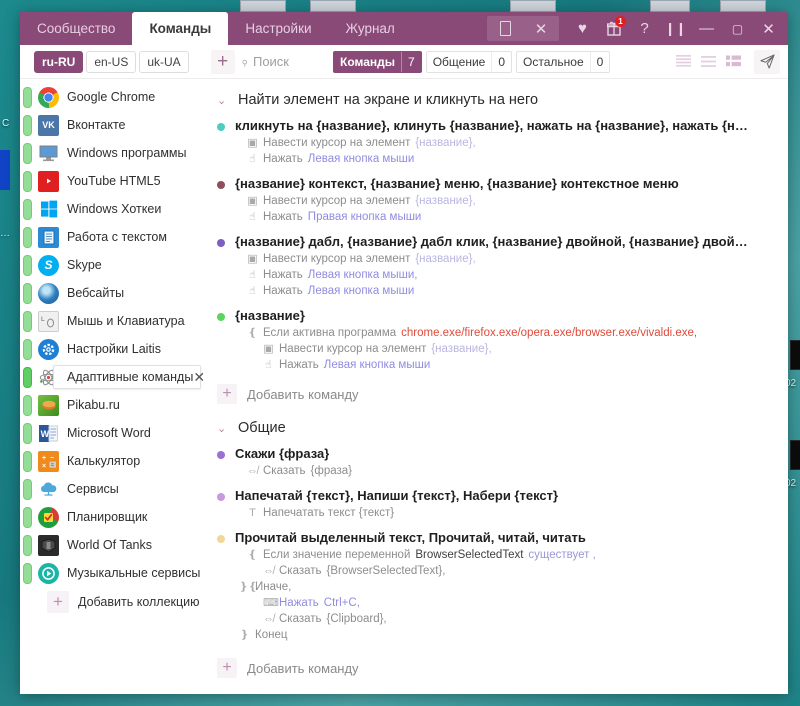  What do you see at coordinates (337, 201) in the screenshot?
I see `step-text: Навести курсор на элемент` at bounding box center [337, 201].